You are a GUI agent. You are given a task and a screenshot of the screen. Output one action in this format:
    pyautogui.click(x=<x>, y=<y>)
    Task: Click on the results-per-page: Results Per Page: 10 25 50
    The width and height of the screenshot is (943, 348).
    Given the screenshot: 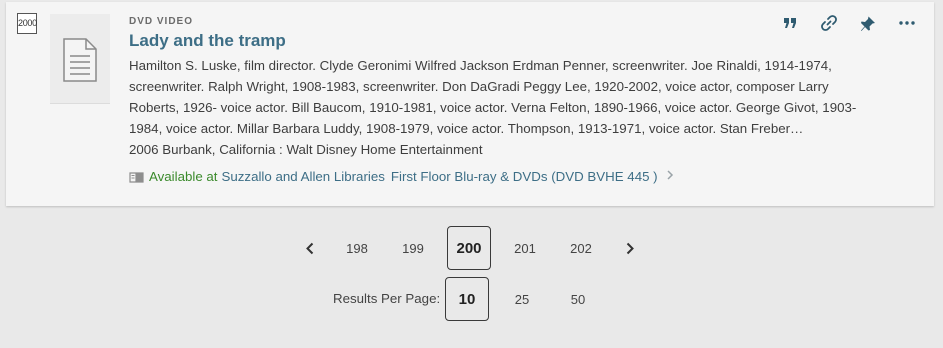 What is the action you would take?
    pyautogui.click(x=468, y=299)
    